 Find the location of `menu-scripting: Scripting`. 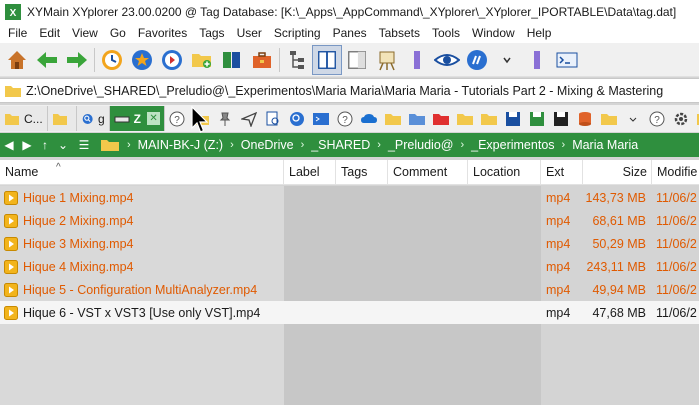

menu-scripting: Scripting is located at coordinates (297, 33).